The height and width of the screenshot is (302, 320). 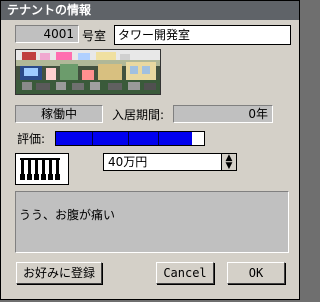 What do you see at coordinates (170, 162) in the screenshot?
I see `rent-select: 40万円 ▲ ▼` at bounding box center [170, 162].